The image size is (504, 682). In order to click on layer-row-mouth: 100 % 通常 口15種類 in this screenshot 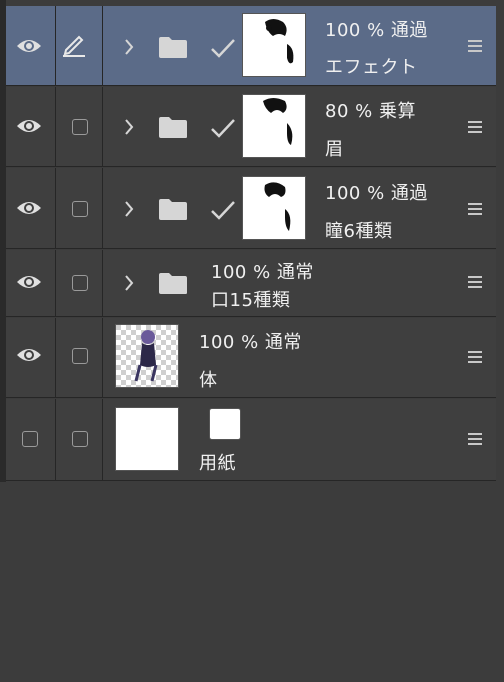, I will do `click(251, 283)`.